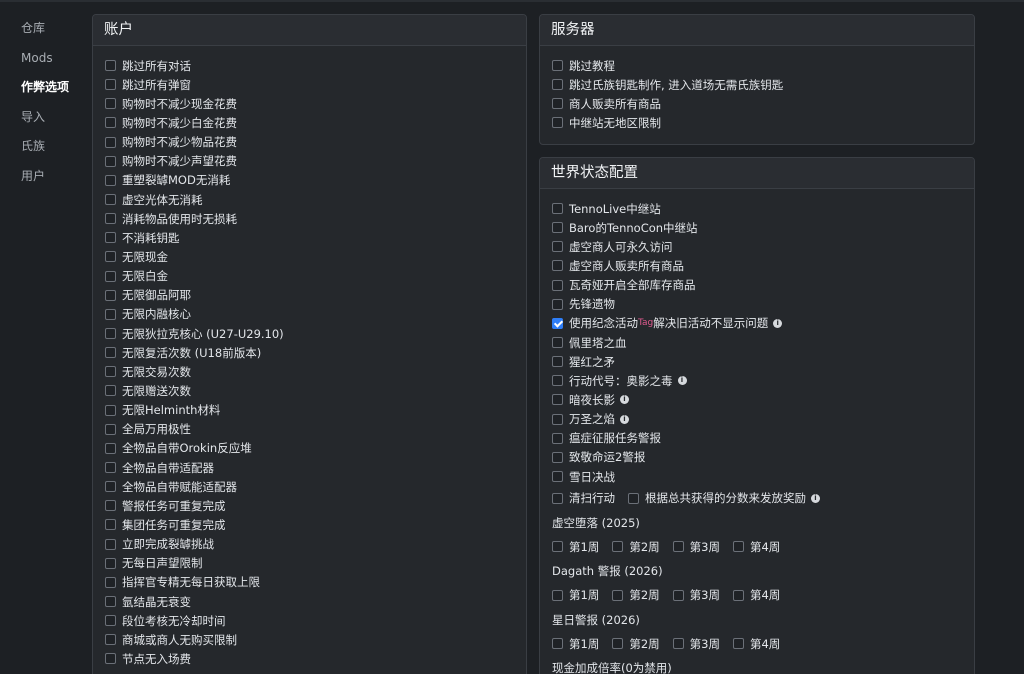  Describe the element at coordinates (309, 180) in the screenshot. I see `option-row: 重塑裂罅MOD无消耗` at that location.